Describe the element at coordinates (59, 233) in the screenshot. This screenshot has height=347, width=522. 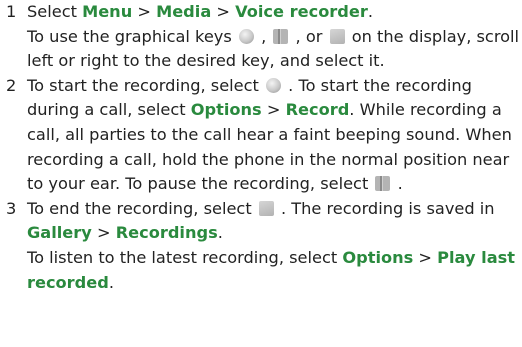
I see `menu-path-gallery: Gallery` at that location.